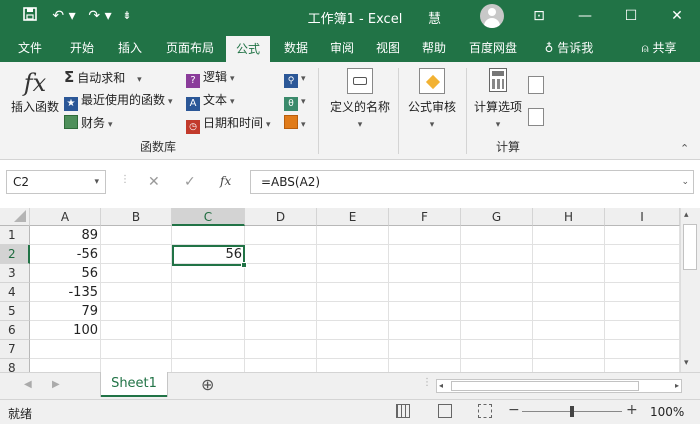 Image resolution: width=700 pixels, height=424 pixels. Describe the element at coordinates (15, 311) in the screenshot. I see `row-header: 5` at that location.